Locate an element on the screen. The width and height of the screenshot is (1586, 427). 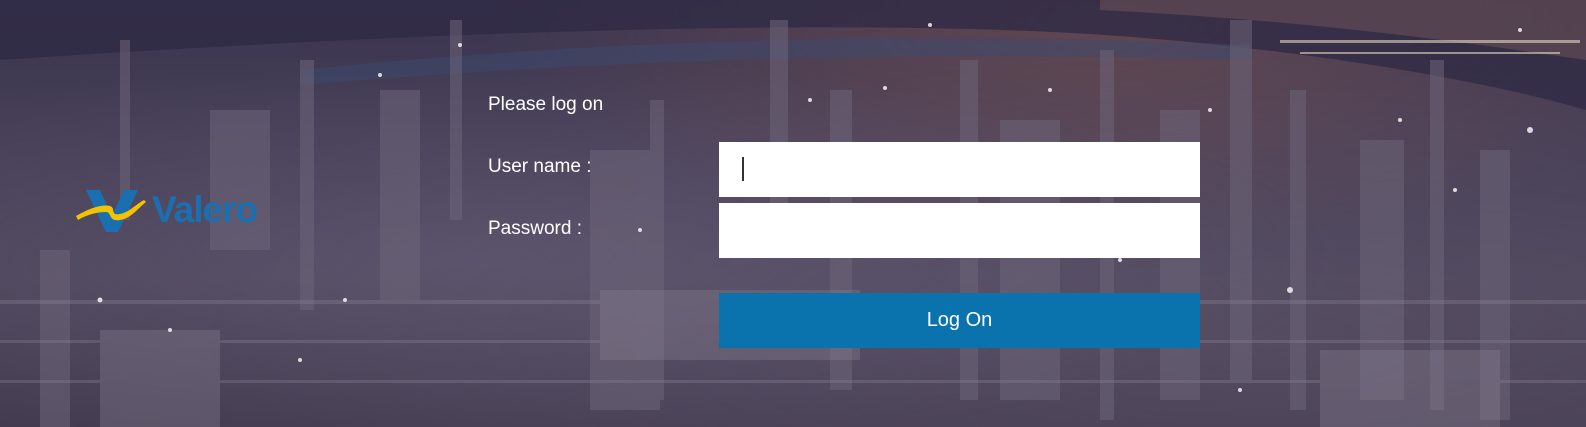
form-title: Please log on is located at coordinates (546, 104).